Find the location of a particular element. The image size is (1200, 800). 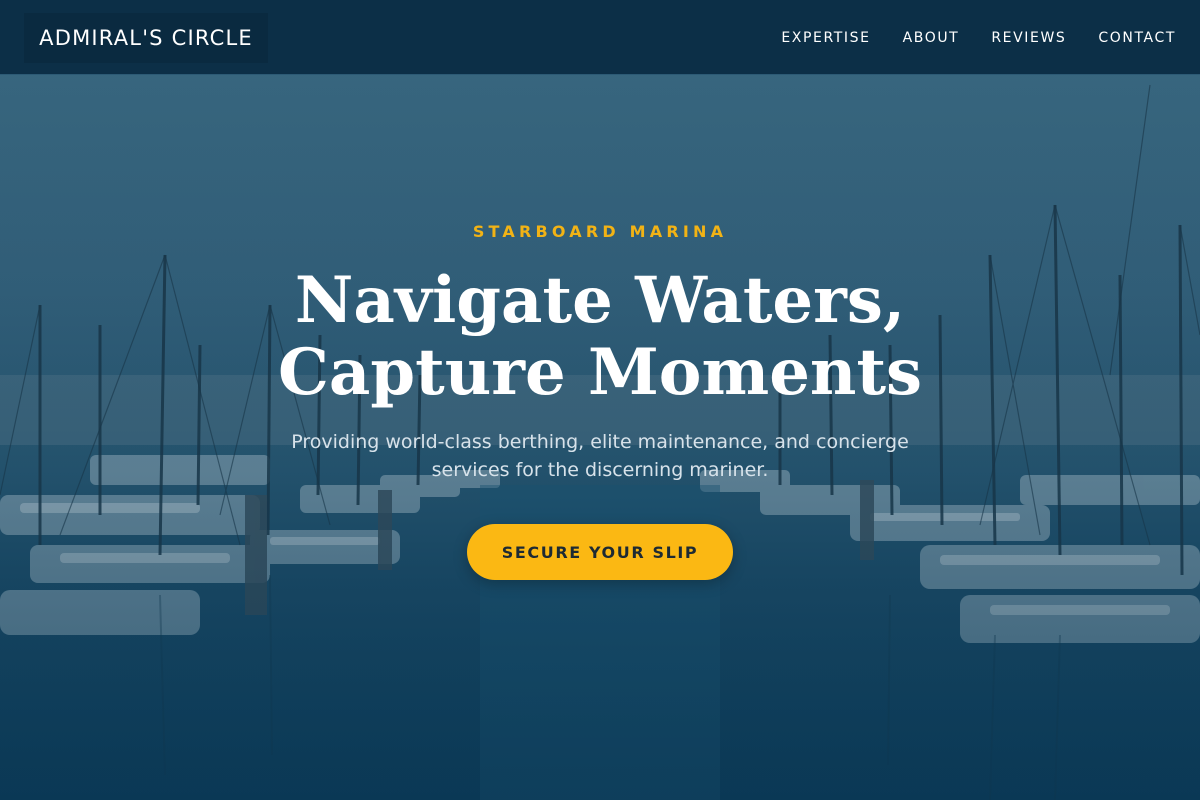

headline-line-2: Capture Moments is located at coordinates (600, 372).